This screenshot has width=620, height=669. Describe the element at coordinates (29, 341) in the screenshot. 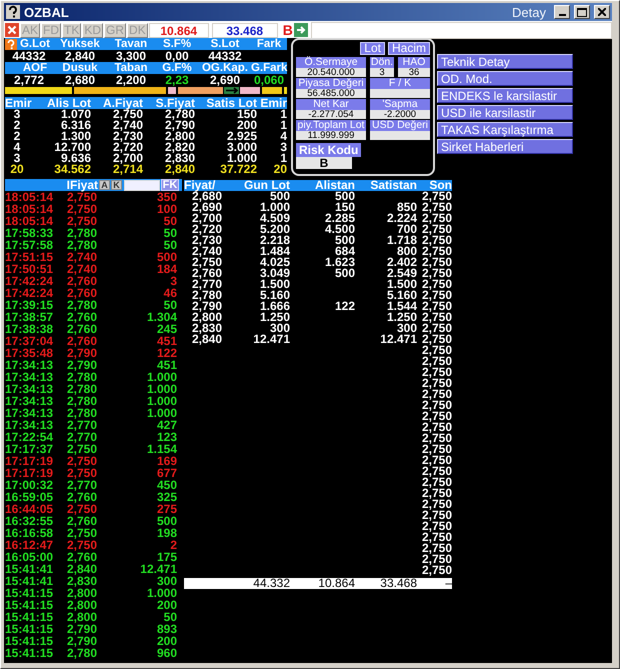

I see `table-cell-text: 17:37:04` at that location.